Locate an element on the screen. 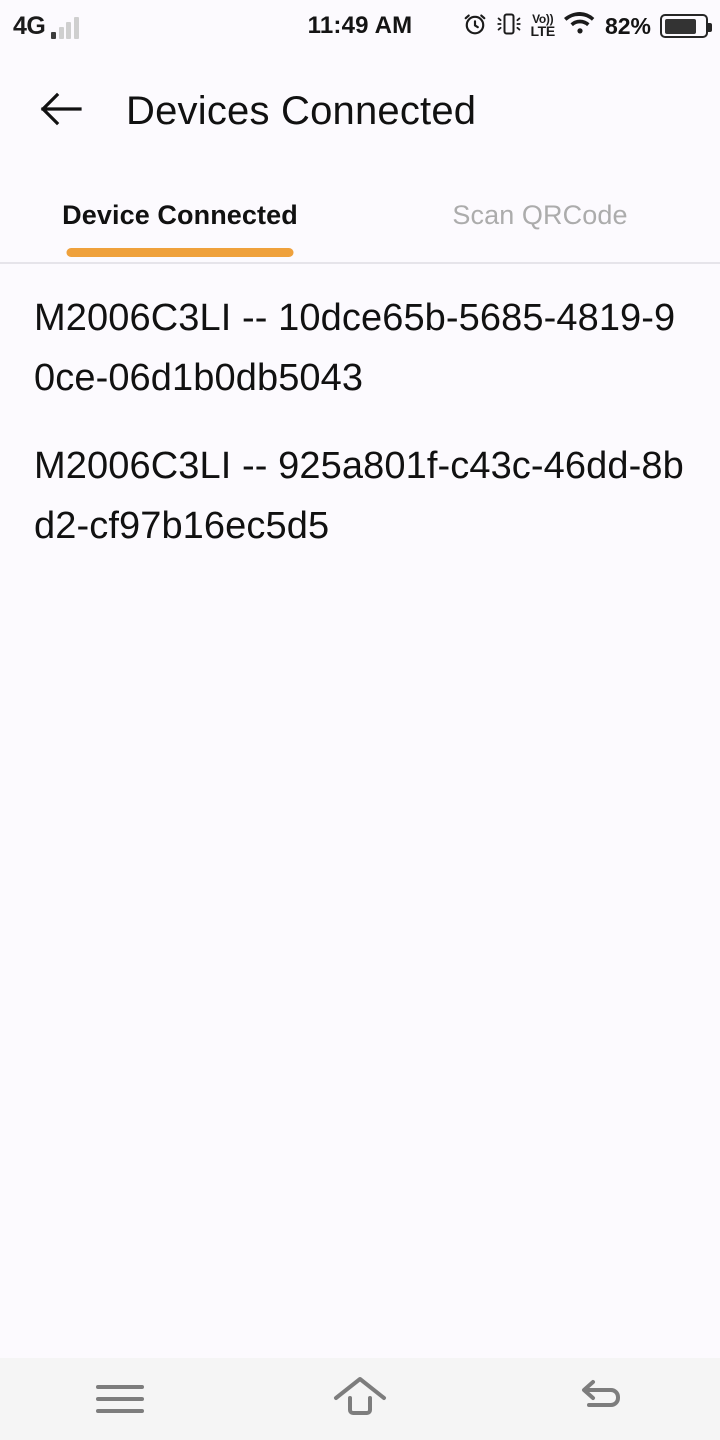  tab-bar: Device Connected Scan QRCode is located at coordinates (360, 216).